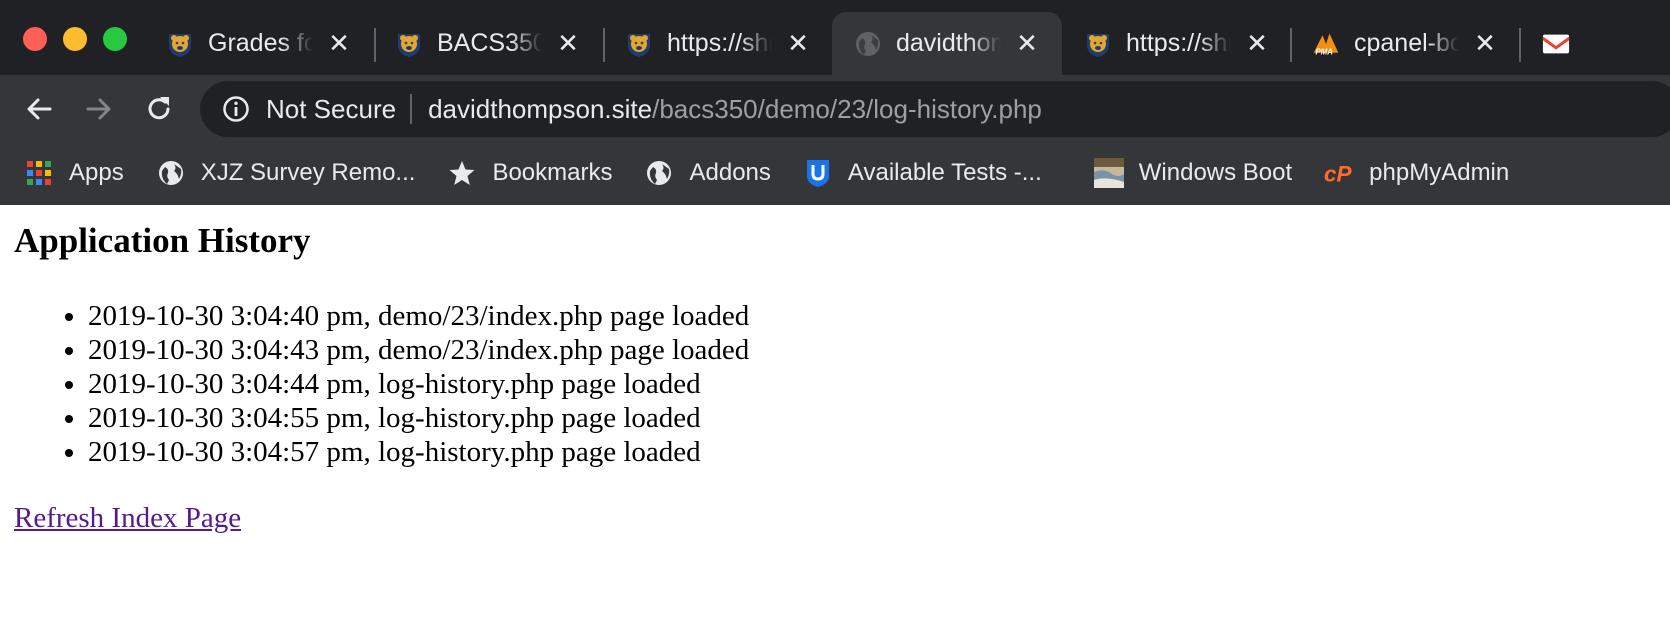 The image size is (1670, 628). Describe the element at coordinates (818, 173) in the screenshot. I see `shield-u-icon` at that location.